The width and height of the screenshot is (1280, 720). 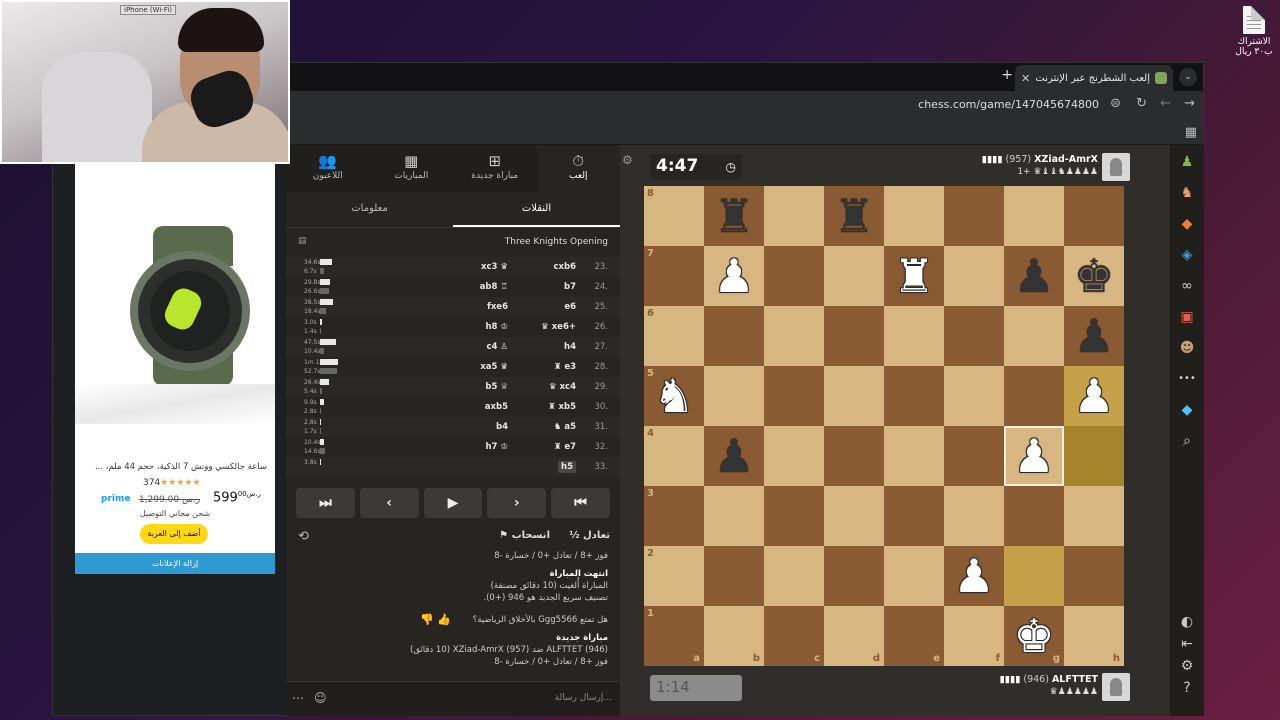 I want to click on draw-button: ½ تعادل, so click(x=589, y=535).